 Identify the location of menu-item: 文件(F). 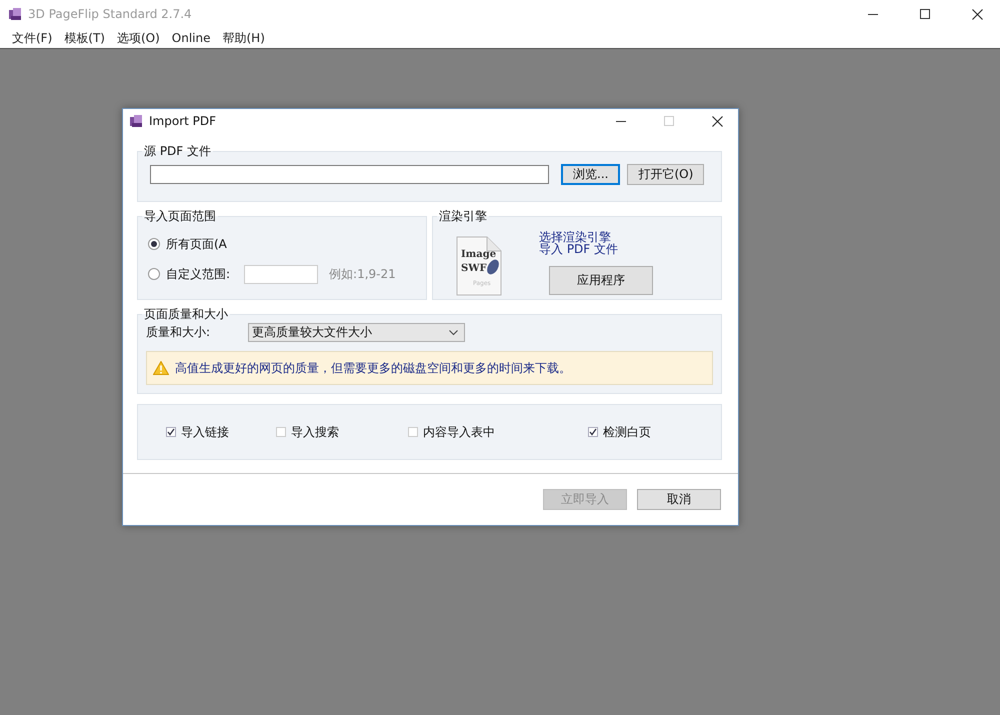
(32, 38).